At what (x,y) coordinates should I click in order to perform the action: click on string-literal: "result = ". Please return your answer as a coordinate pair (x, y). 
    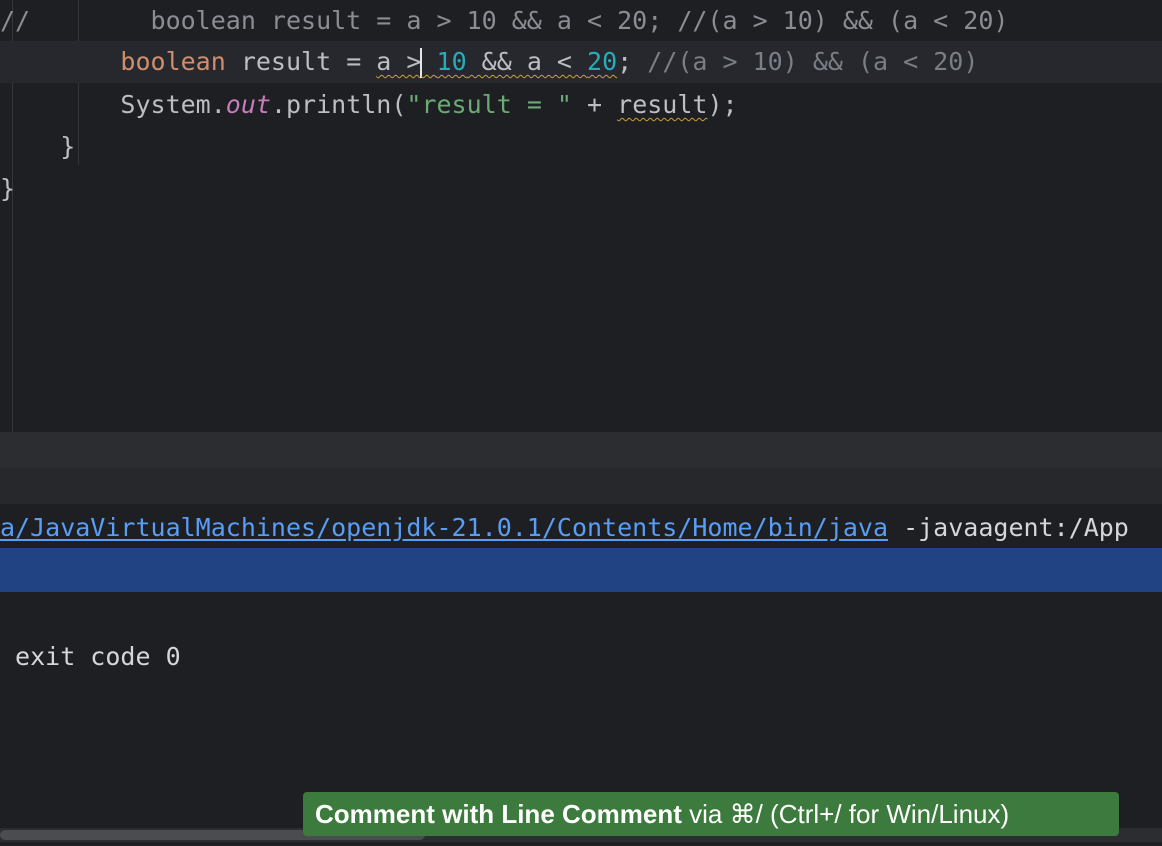
    Looking at the image, I should click on (489, 104).